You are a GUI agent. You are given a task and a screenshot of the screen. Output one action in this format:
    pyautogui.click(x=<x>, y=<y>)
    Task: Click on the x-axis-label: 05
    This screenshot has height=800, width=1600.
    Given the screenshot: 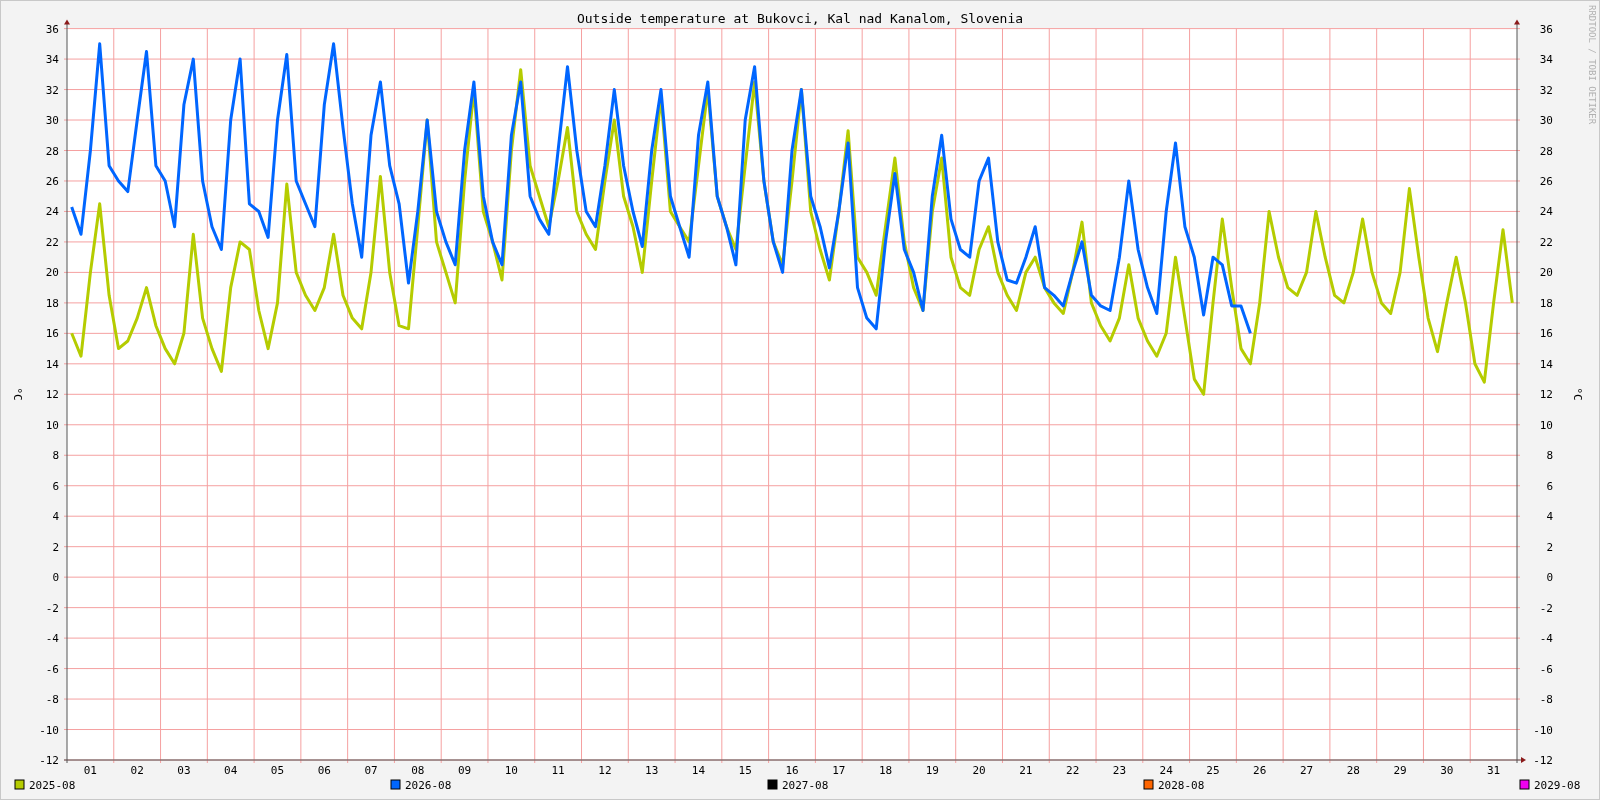 What is the action you would take?
    pyautogui.click(x=277, y=770)
    